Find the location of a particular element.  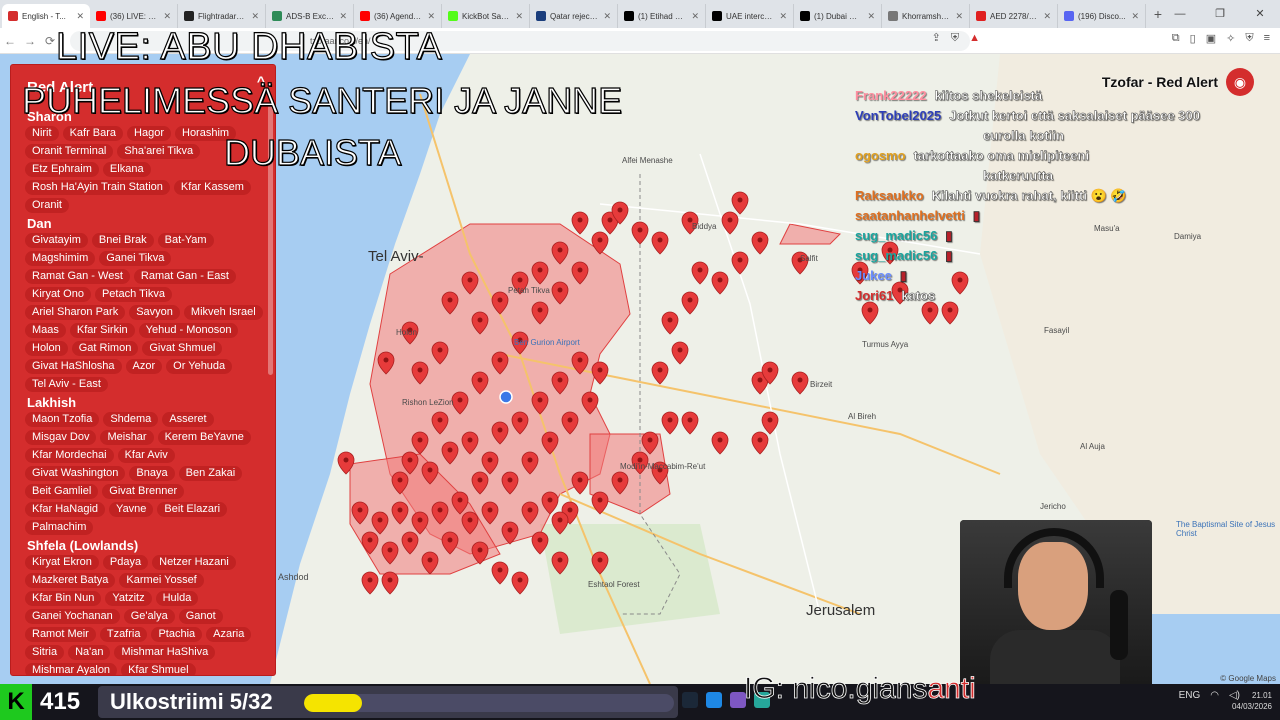

town-chip: Ganei Tikva is located at coordinates (135, 258).